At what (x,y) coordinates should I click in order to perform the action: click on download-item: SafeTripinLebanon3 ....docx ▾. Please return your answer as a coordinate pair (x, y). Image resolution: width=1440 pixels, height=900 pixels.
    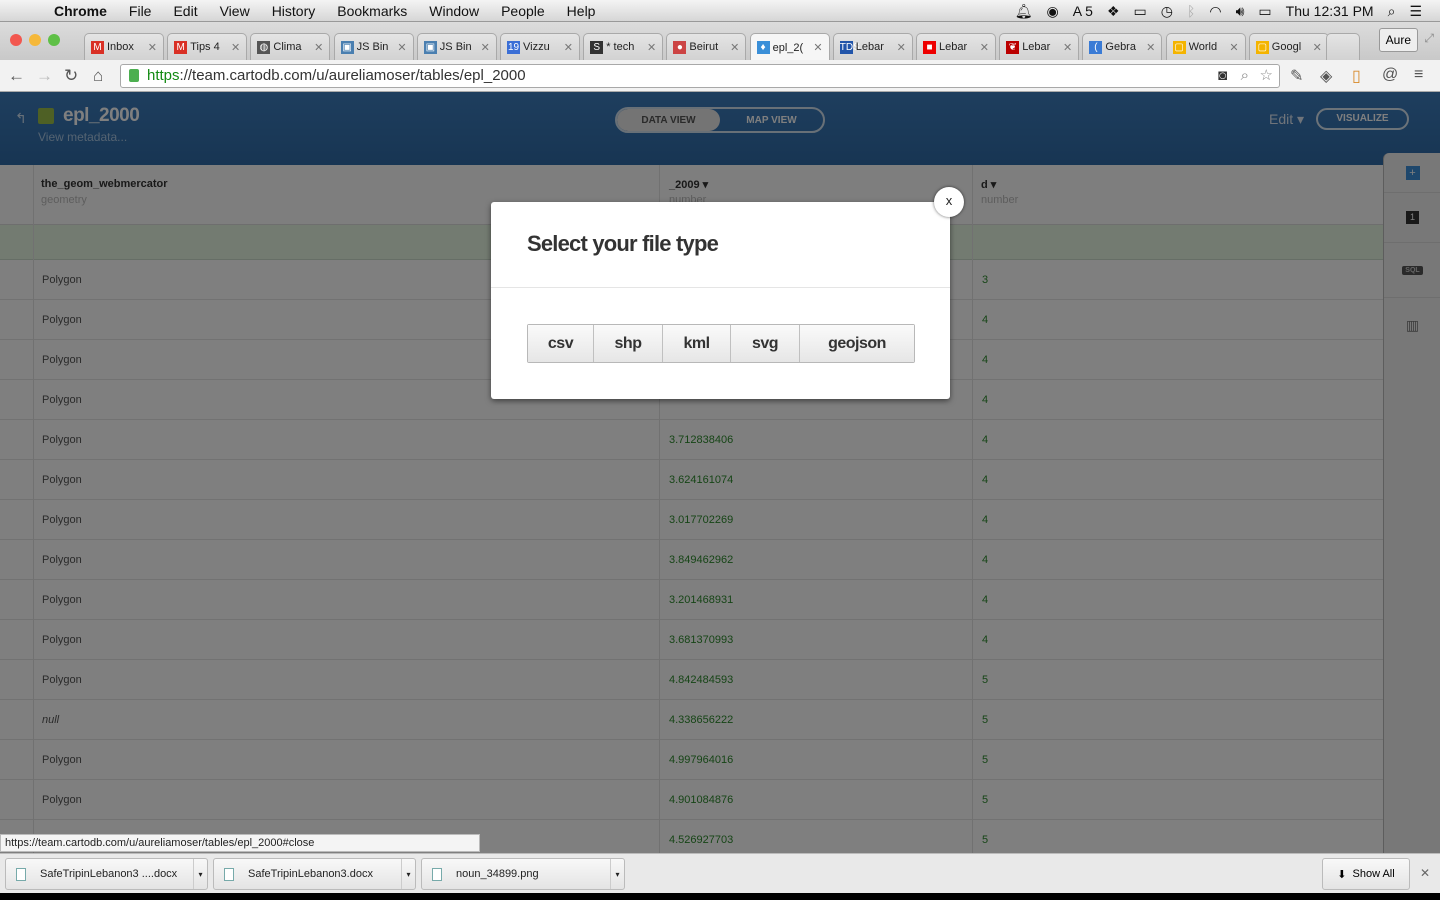
    Looking at the image, I should click on (106, 874).